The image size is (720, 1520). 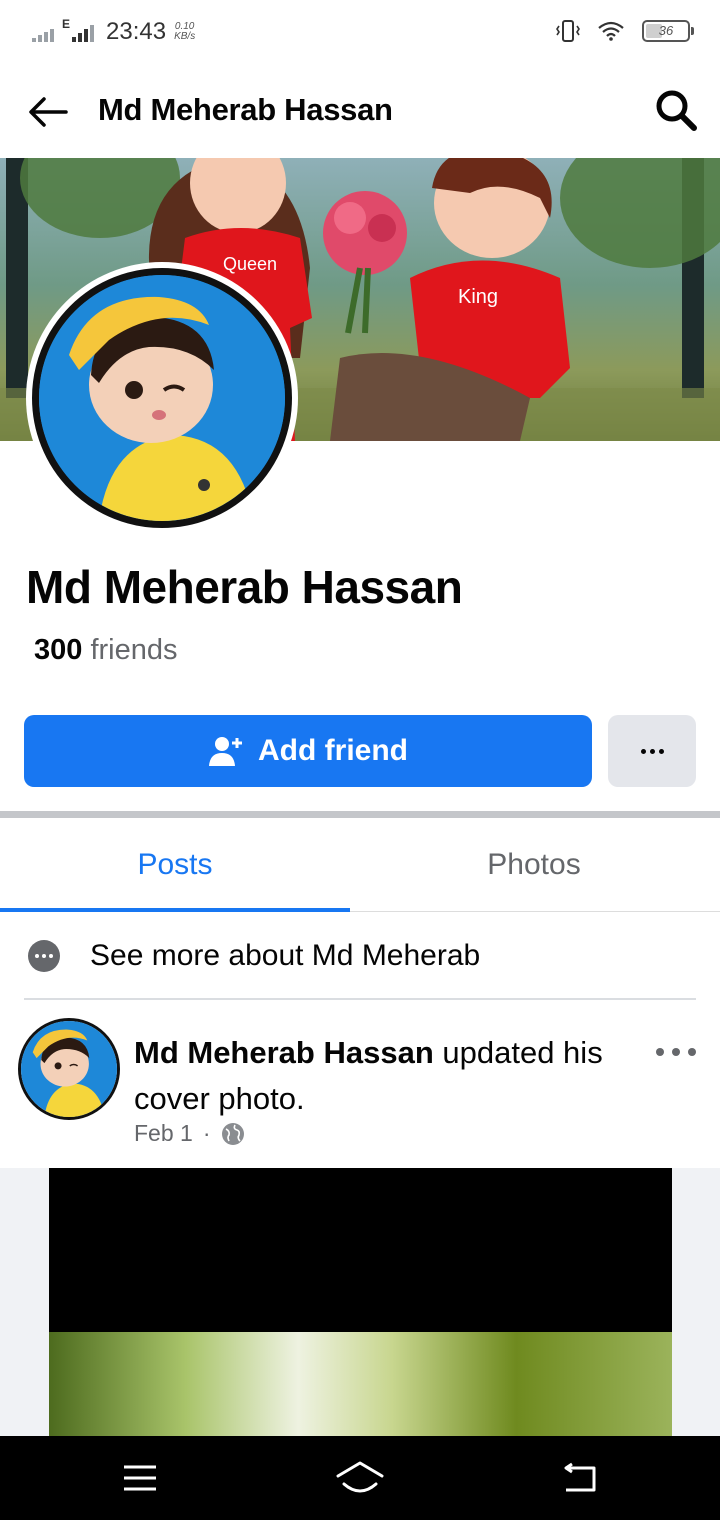 I want to click on friends-count-line: 300 friends, so click(x=106, y=650).